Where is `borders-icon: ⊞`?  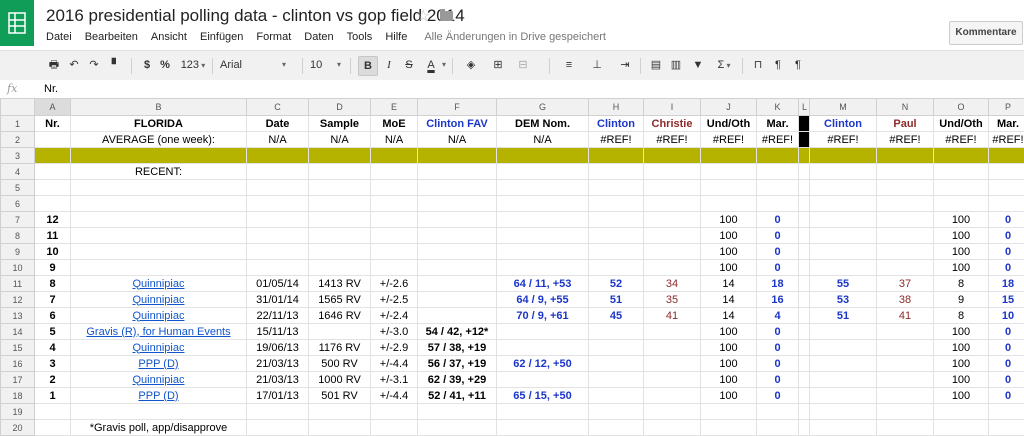
borders-icon: ⊞ is located at coordinates (498, 65).